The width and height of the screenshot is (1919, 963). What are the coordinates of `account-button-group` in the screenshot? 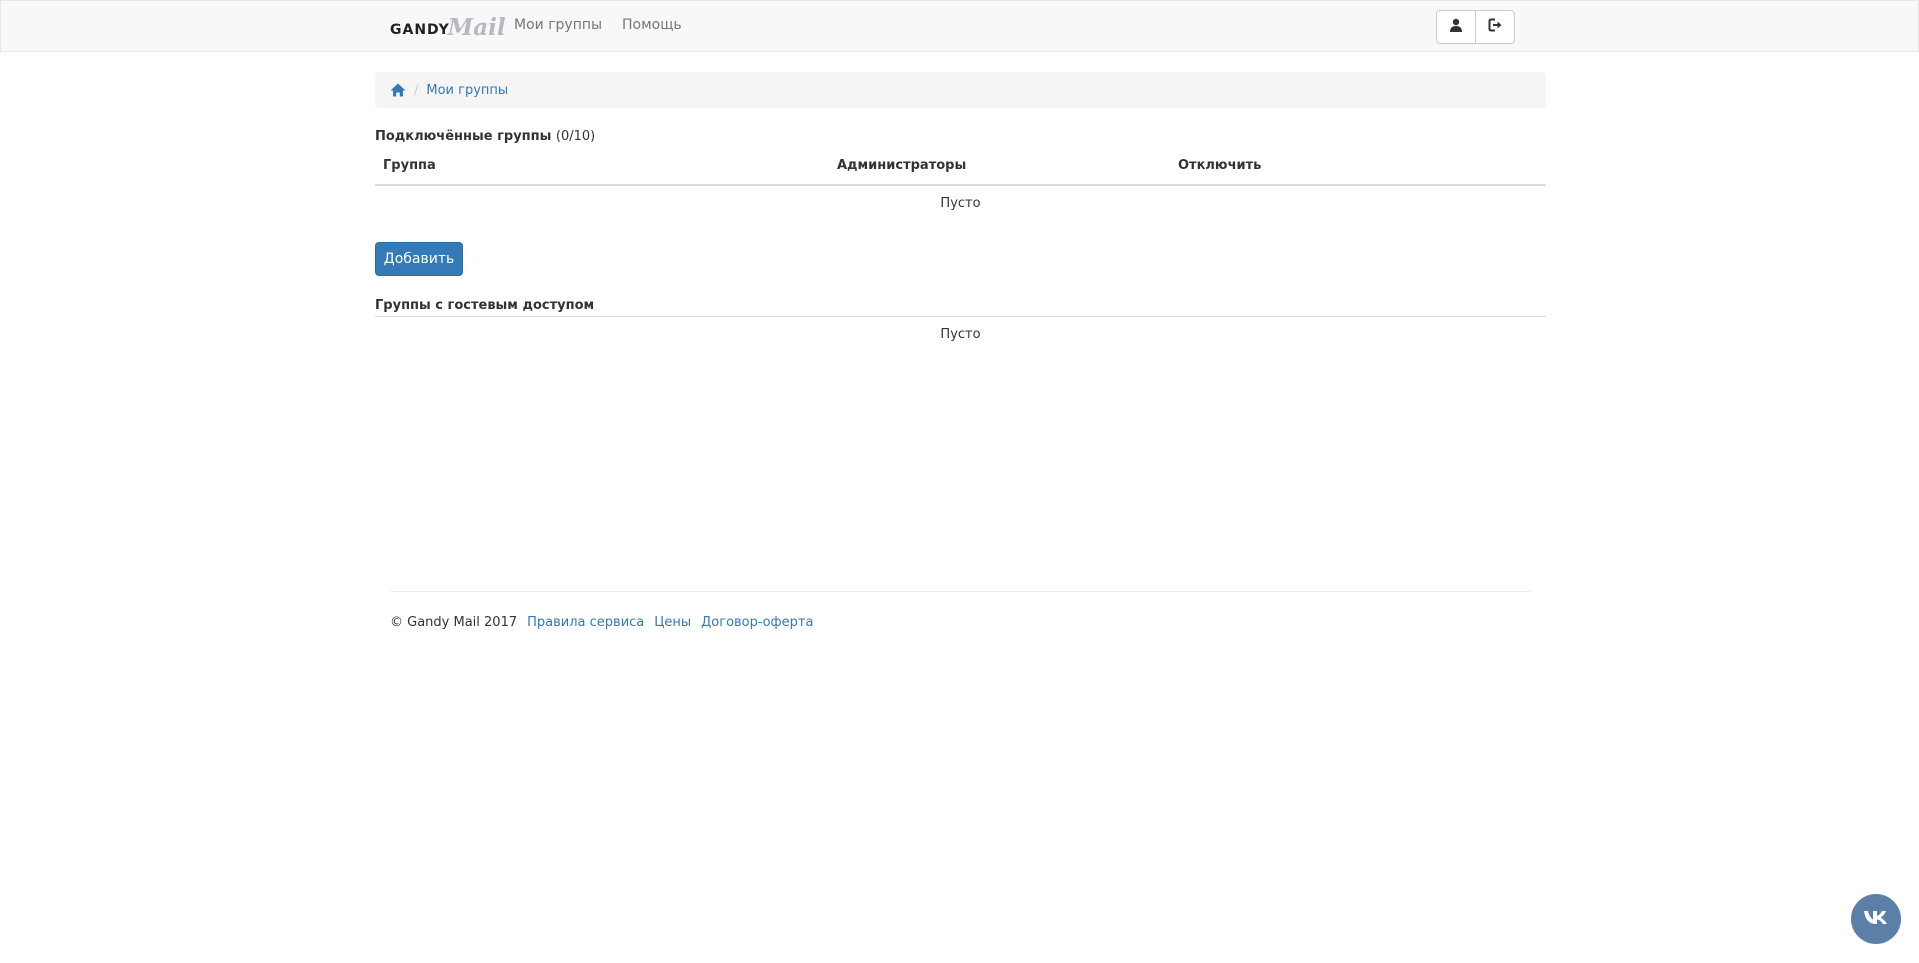 It's located at (1475, 27).